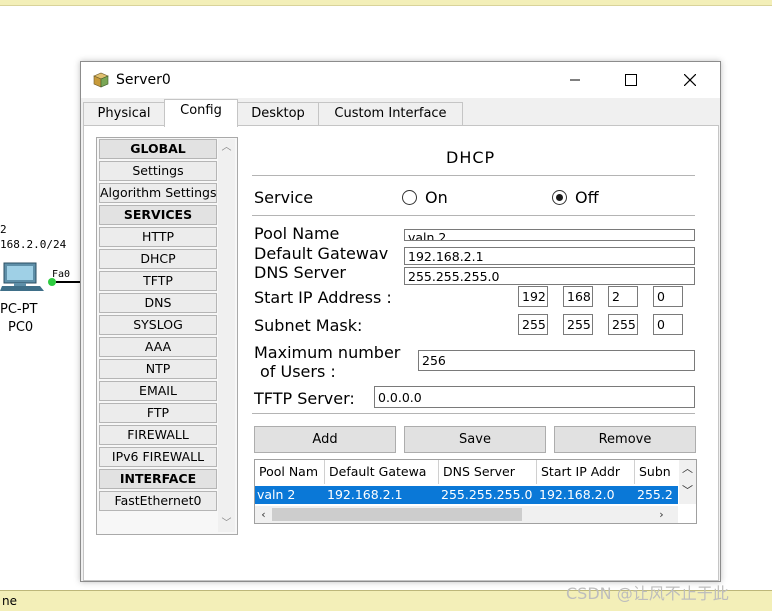  Describe the element at coordinates (278, 113) in the screenshot. I see `tab-desktop: Desktop` at that location.